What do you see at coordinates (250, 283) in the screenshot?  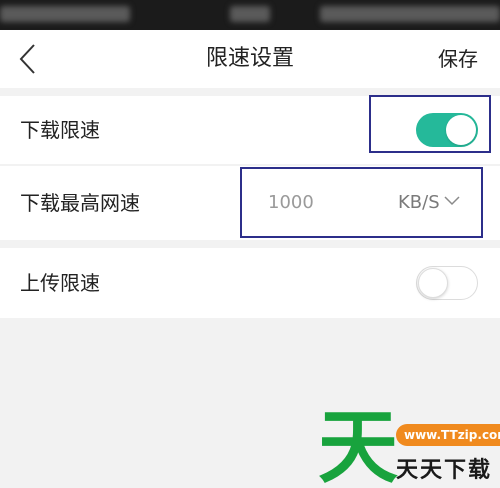 I see `upload-limit-row: 上传限速` at bounding box center [250, 283].